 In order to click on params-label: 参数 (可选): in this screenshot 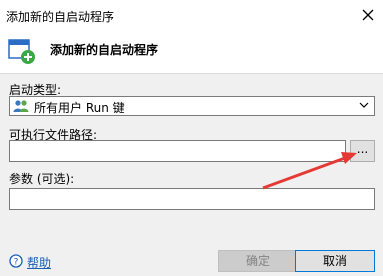, I will do `click(42, 179)`.